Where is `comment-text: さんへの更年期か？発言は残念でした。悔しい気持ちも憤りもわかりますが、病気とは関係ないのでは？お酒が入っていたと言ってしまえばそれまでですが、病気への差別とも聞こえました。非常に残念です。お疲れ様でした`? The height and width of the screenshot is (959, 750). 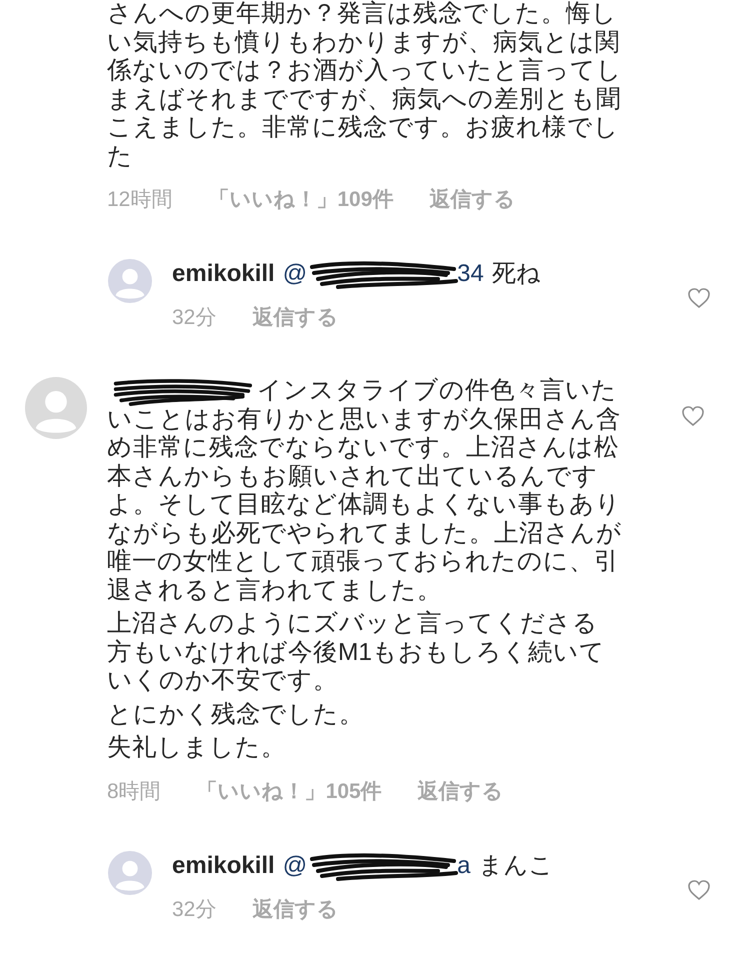 comment-text: さんへの更年期か？発言は残念でした。悔しい気持ちも憤りもわかりますが、病気とは関係ないのでは？お酒が入っていたと言ってしまえばそれまでですが、病気への差別とも聞こえました。非常に残念です。お疲れ様でした is located at coordinates (364, 85).